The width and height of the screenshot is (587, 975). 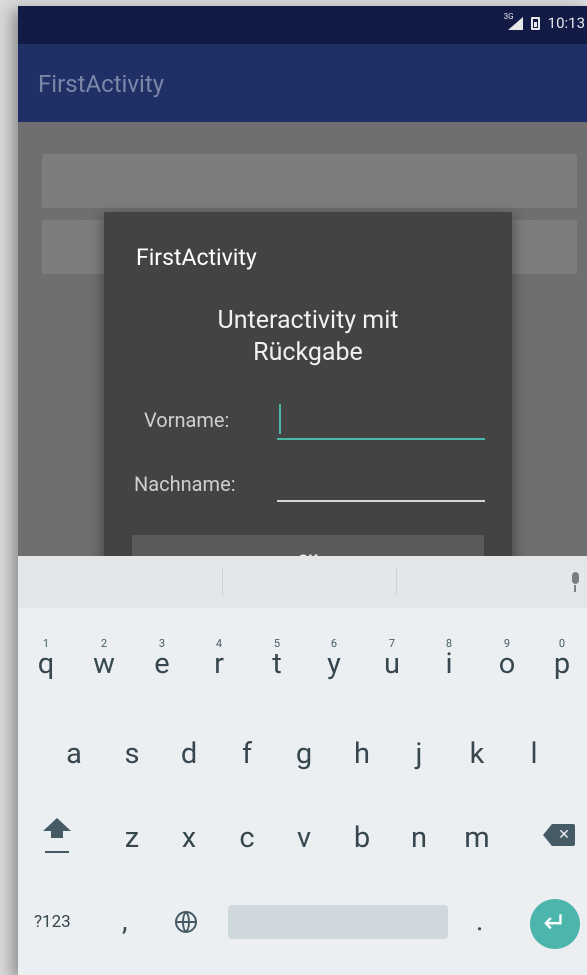 I want to click on signal-label: 3G, so click(x=508, y=16).